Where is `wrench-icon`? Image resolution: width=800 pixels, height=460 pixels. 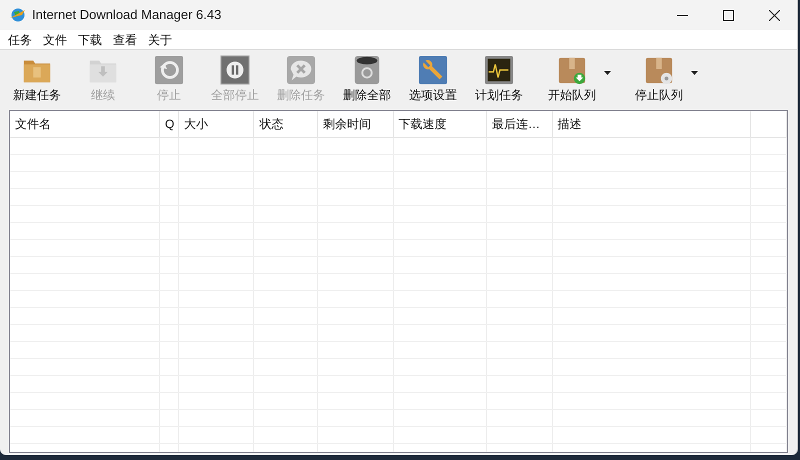 wrench-icon is located at coordinates (433, 70).